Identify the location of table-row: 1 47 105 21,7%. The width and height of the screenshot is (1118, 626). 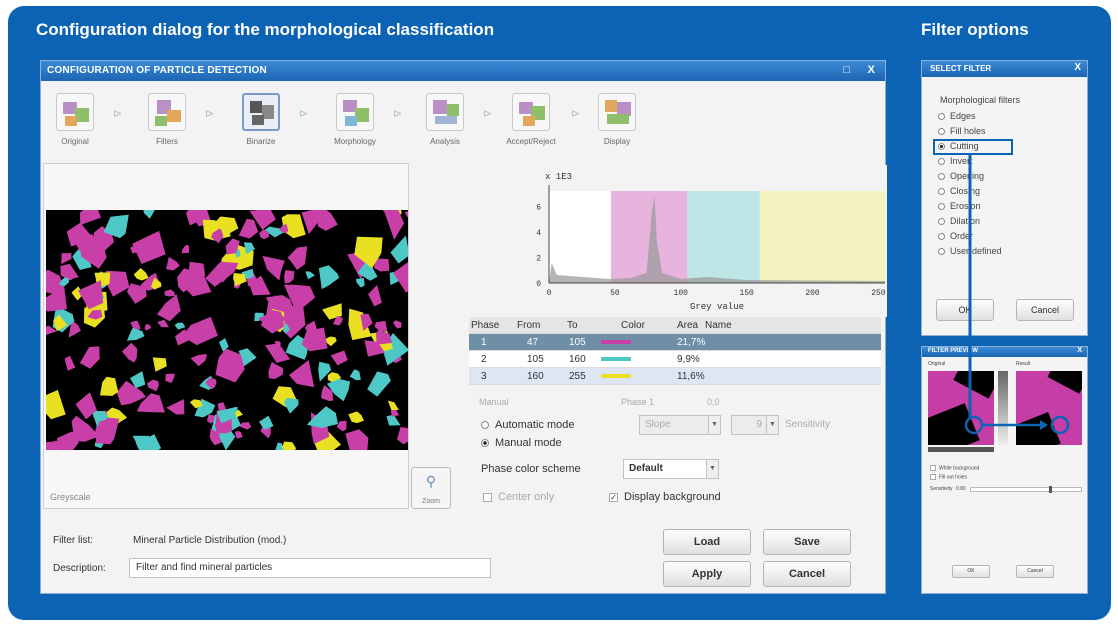
(675, 342).